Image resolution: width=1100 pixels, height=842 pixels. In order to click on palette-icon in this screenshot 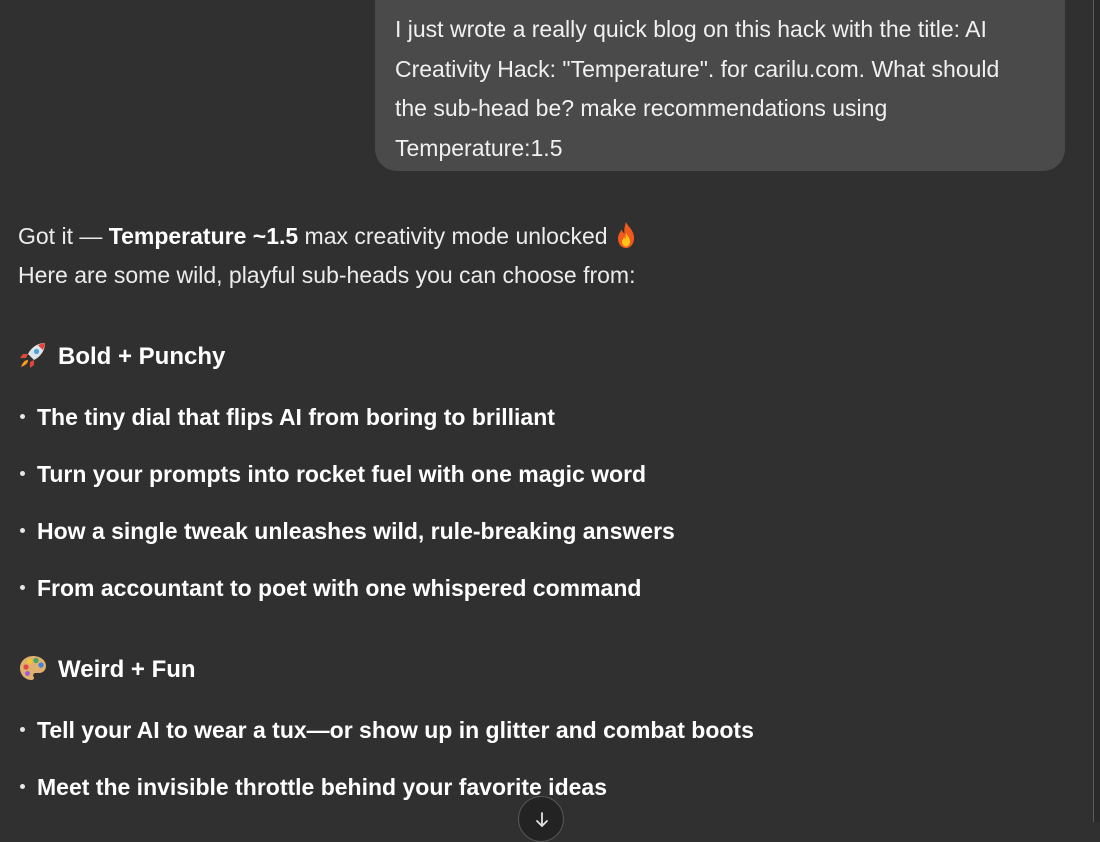, I will do `click(33, 668)`.